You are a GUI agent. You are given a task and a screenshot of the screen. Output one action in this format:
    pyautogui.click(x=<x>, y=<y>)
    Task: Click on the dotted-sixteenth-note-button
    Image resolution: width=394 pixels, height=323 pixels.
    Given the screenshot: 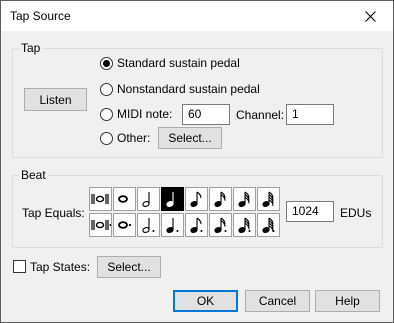 What is the action you would take?
    pyautogui.click(x=220, y=225)
    